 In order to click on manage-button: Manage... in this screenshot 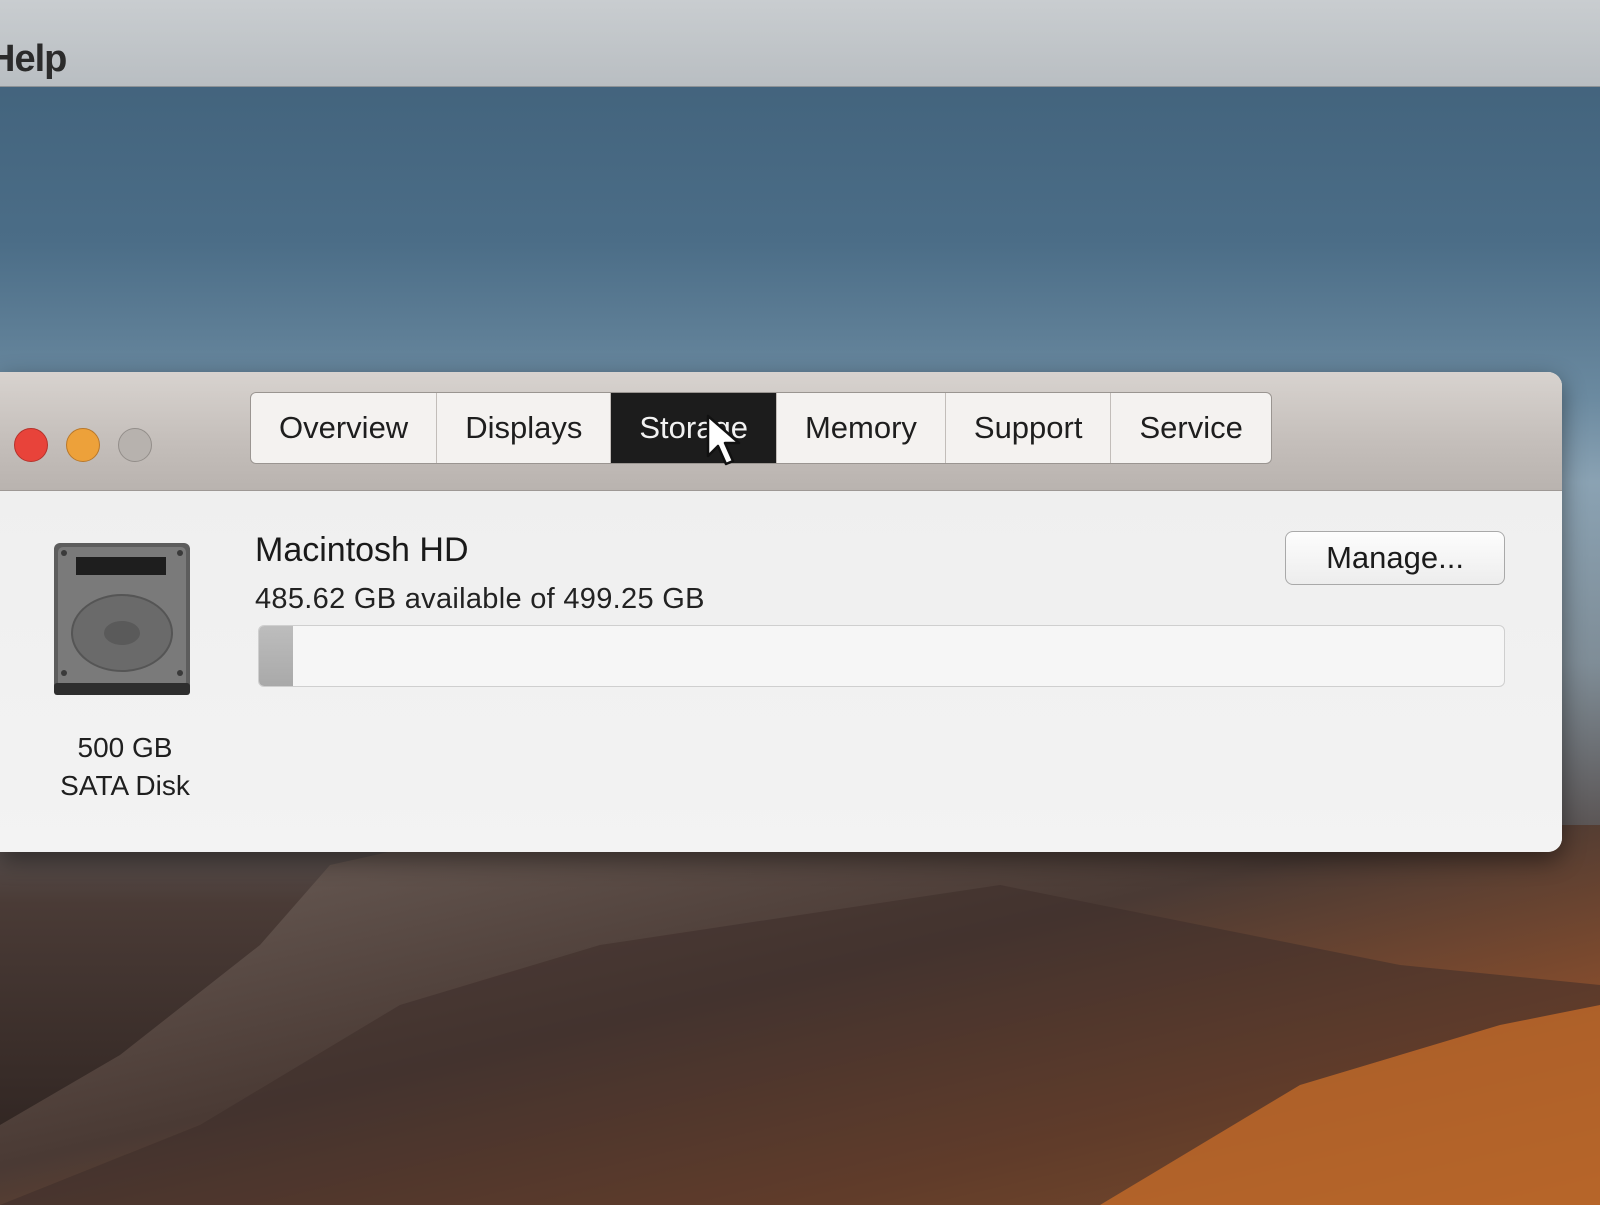, I will do `click(1395, 558)`.